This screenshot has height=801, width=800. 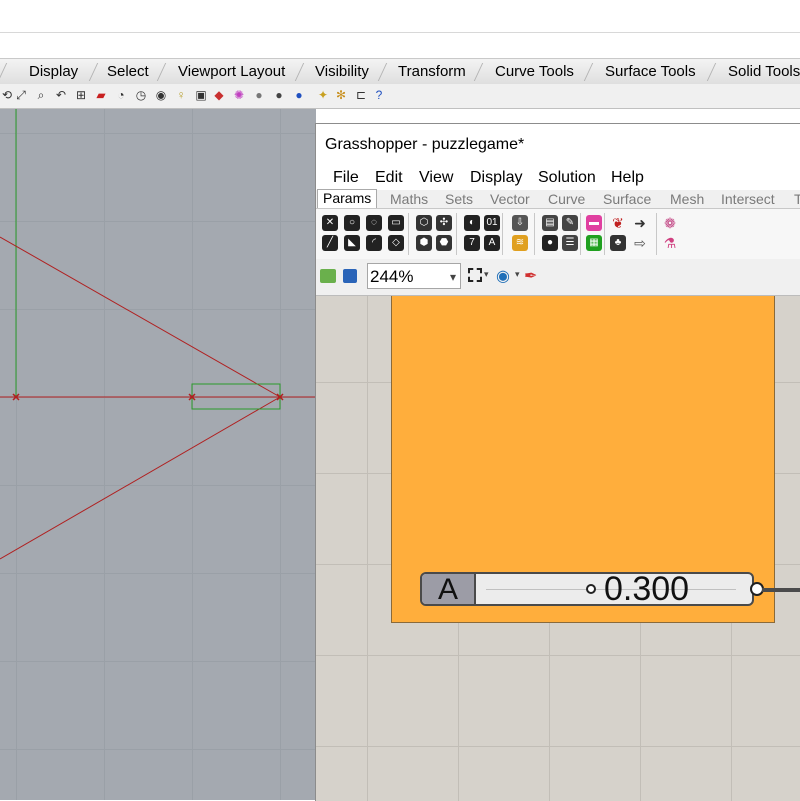 What do you see at coordinates (328, 276) in the screenshot?
I see `open-file-icon` at bounding box center [328, 276].